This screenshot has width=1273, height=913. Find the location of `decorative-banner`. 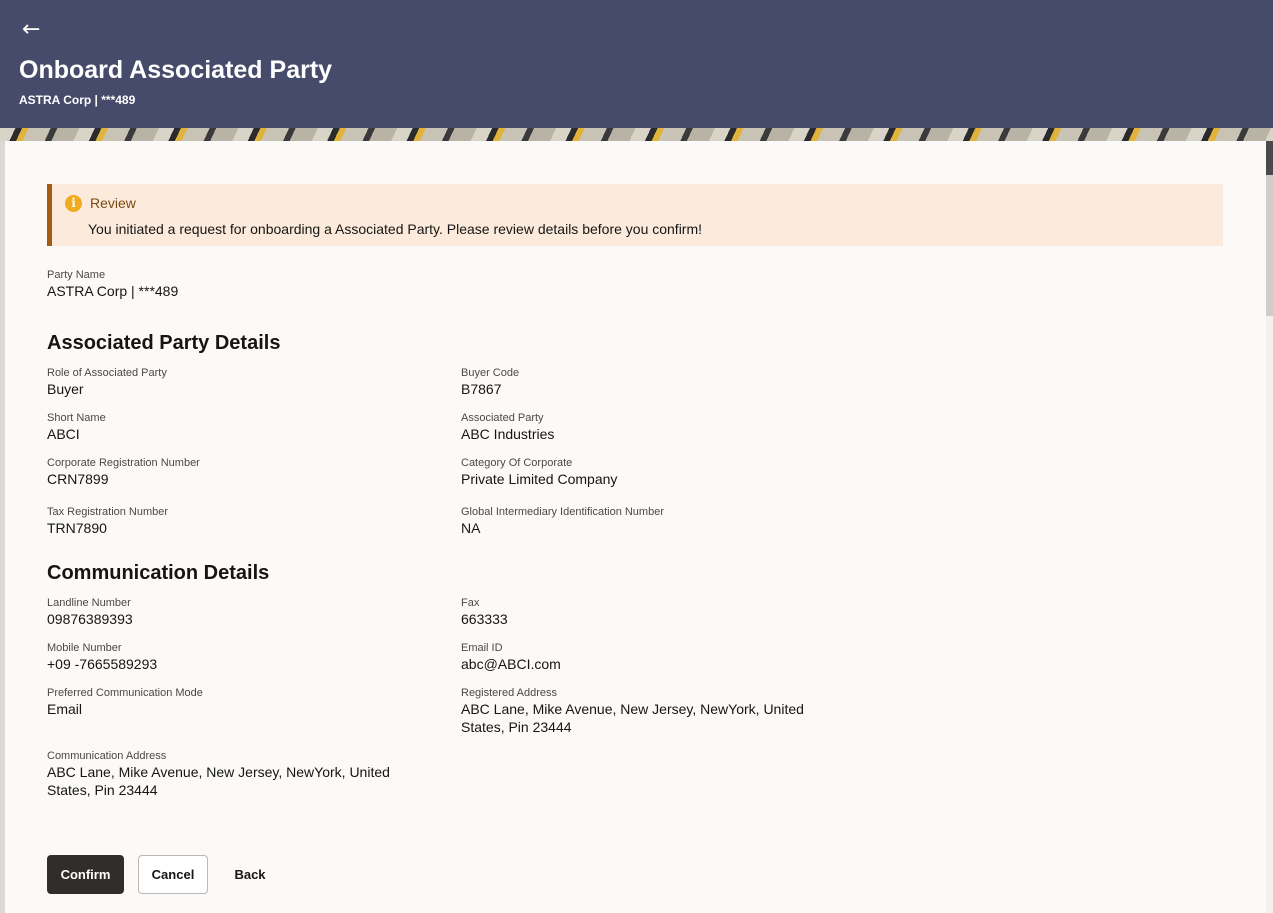

decorative-banner is located at coordinates (636, 134).